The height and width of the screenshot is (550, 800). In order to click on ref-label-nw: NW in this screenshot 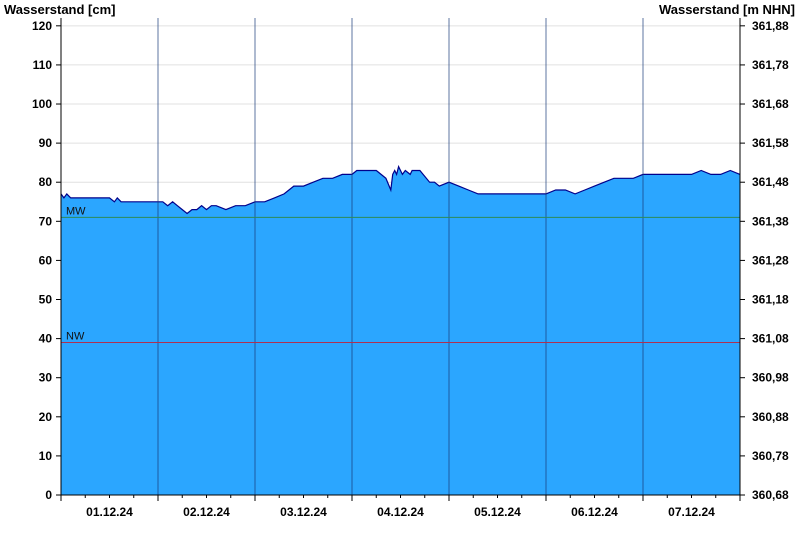, I will do `click(75, 337)`.